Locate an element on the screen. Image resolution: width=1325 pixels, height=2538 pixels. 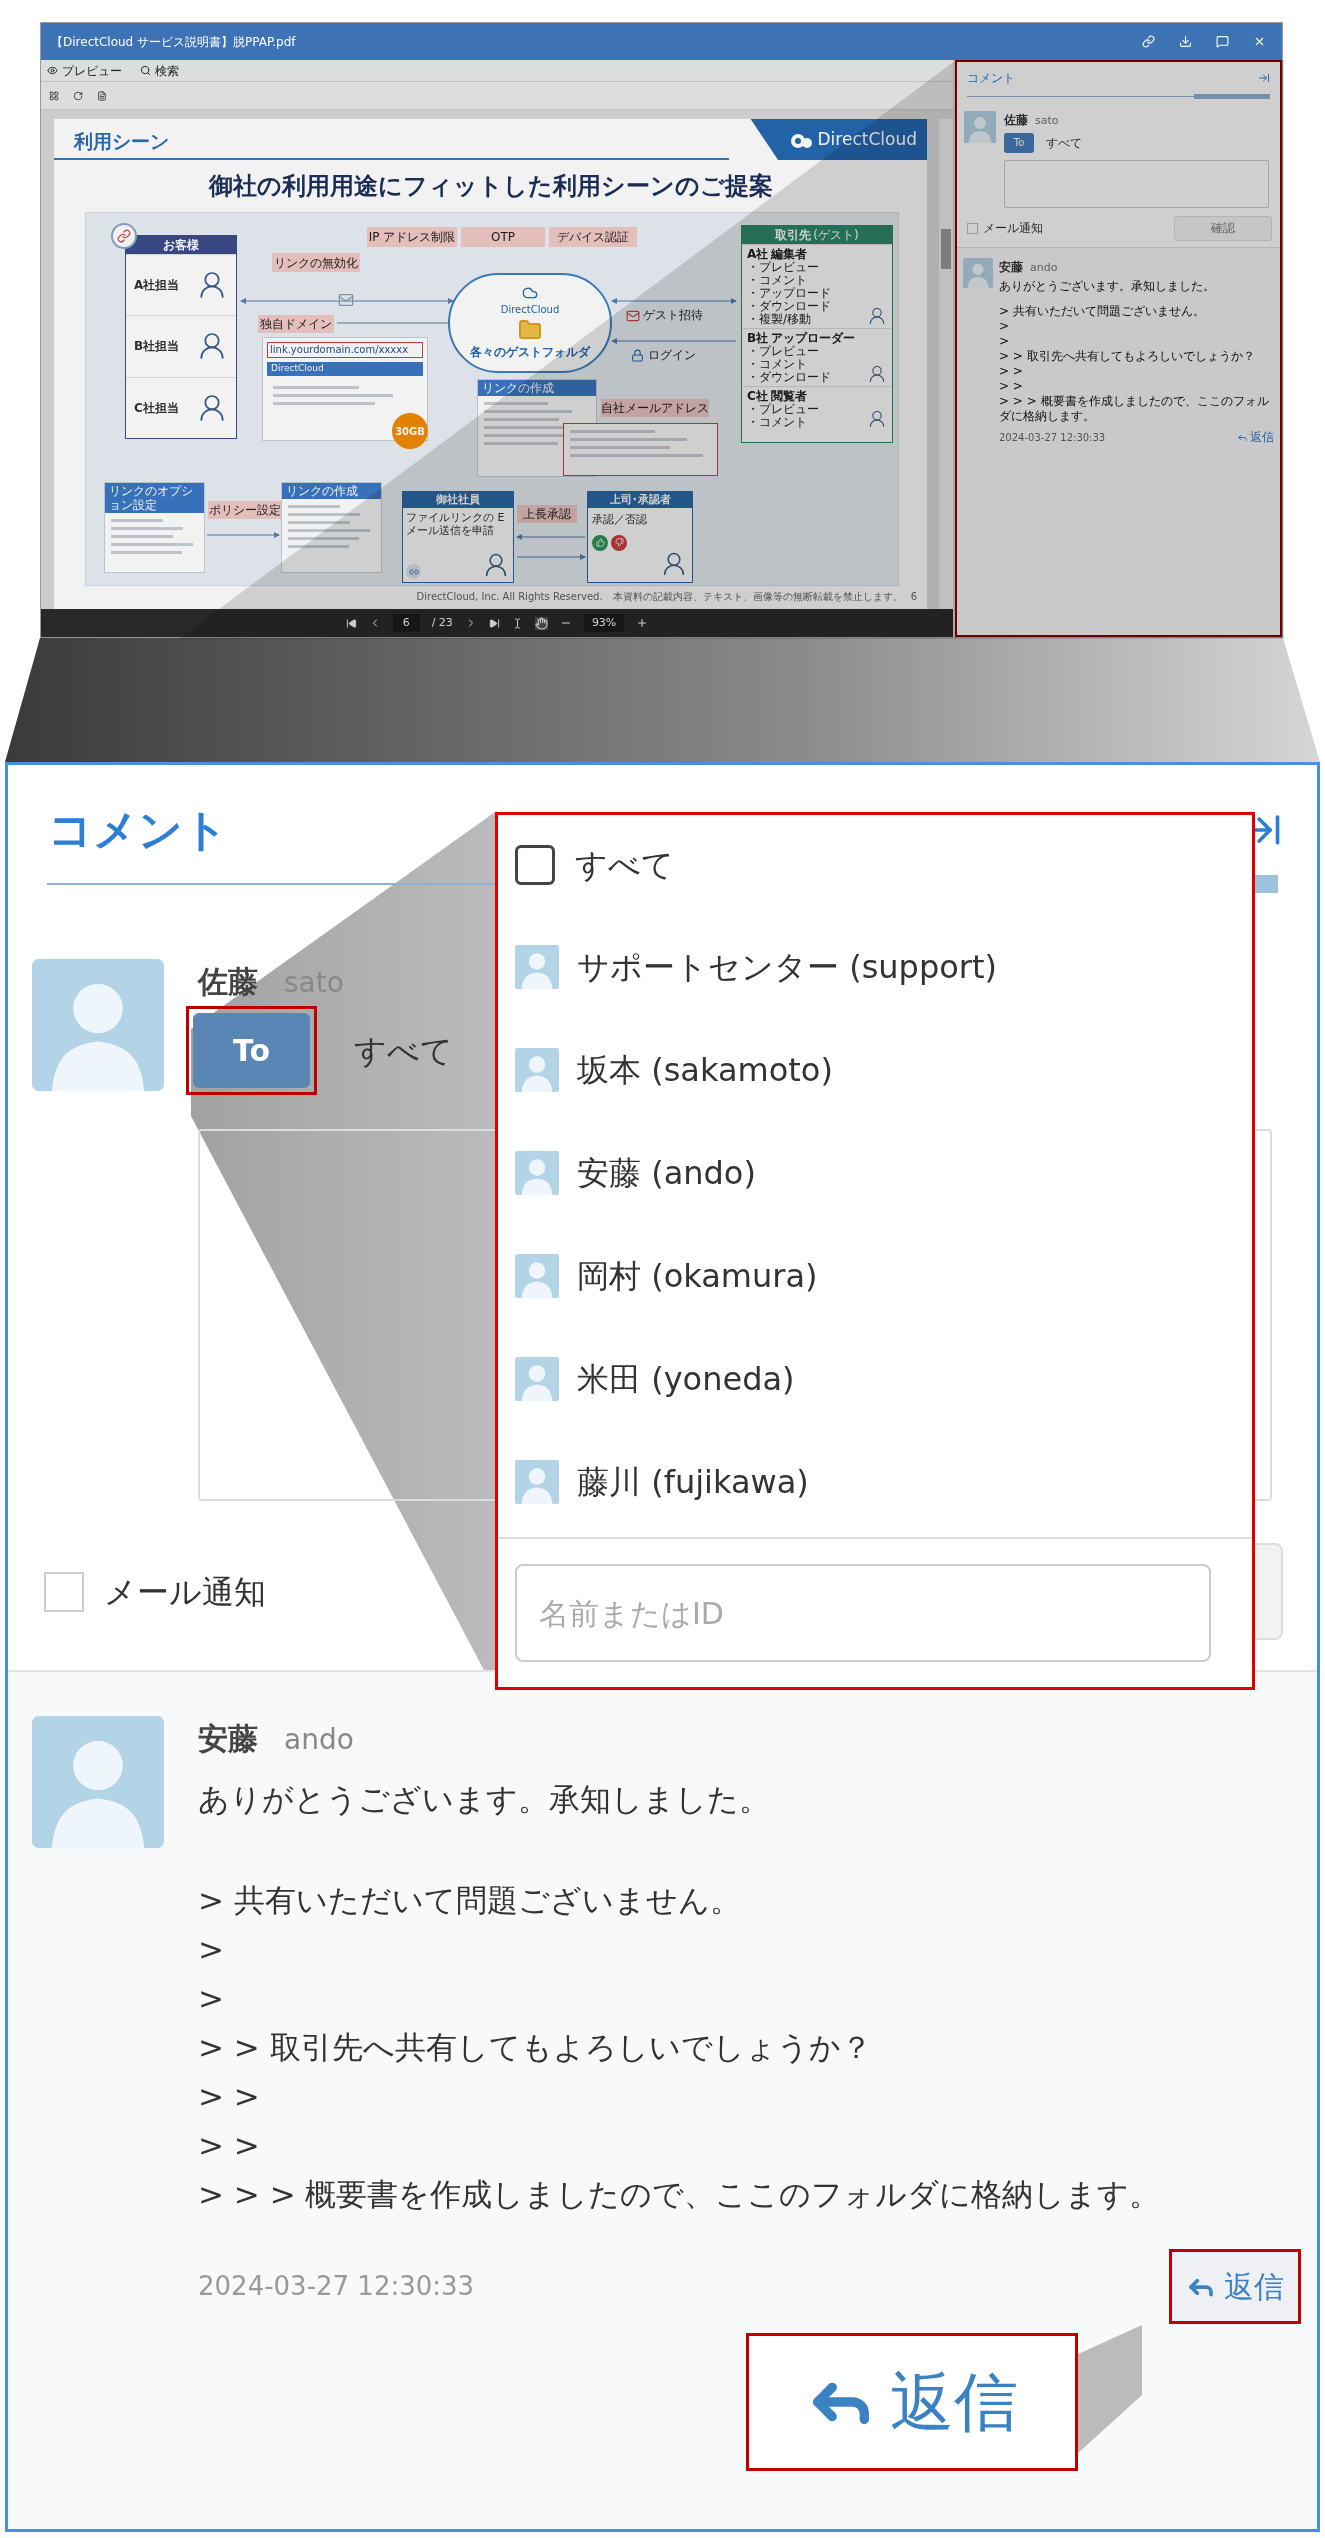
panel-title-note: (ゲスト) is located at coordinates (836, 235).